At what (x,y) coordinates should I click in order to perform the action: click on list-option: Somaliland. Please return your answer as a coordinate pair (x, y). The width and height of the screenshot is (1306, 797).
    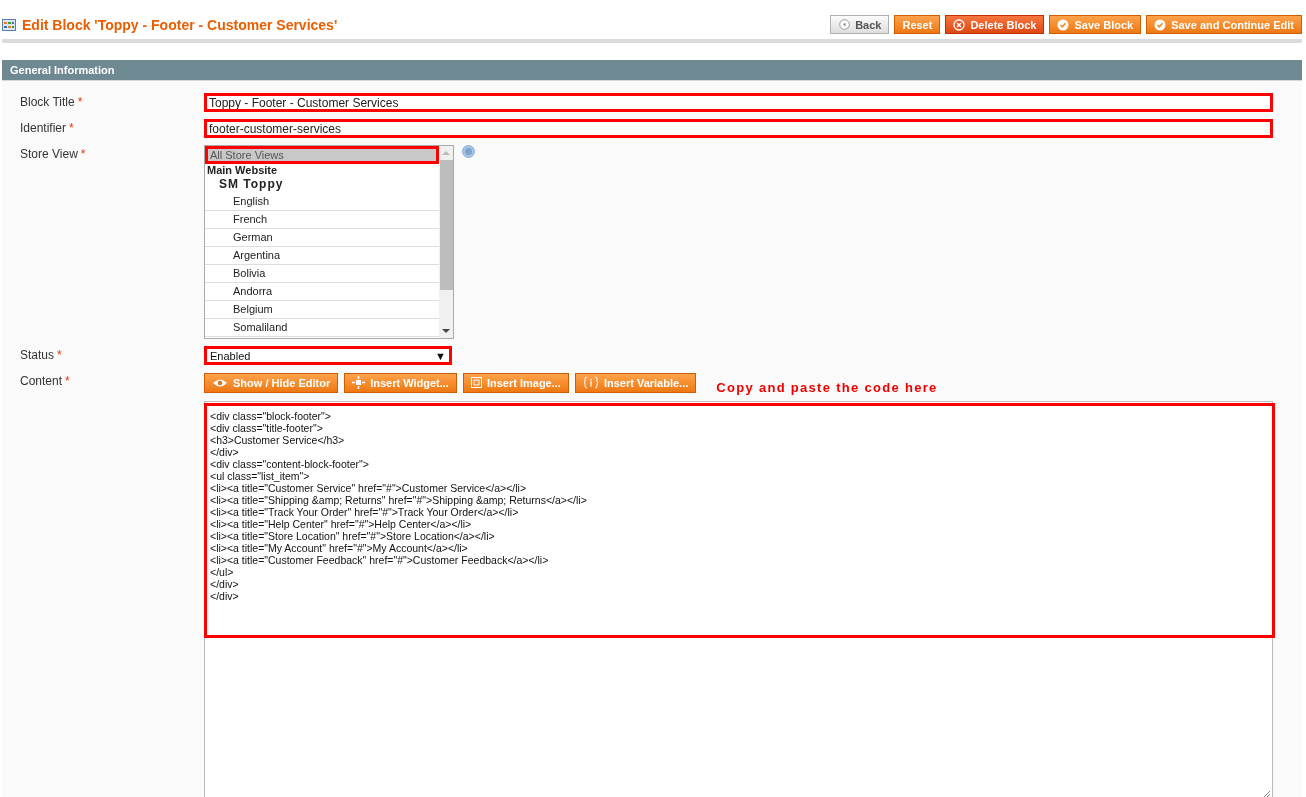
    Looking at the image, I should click on (322, 328).